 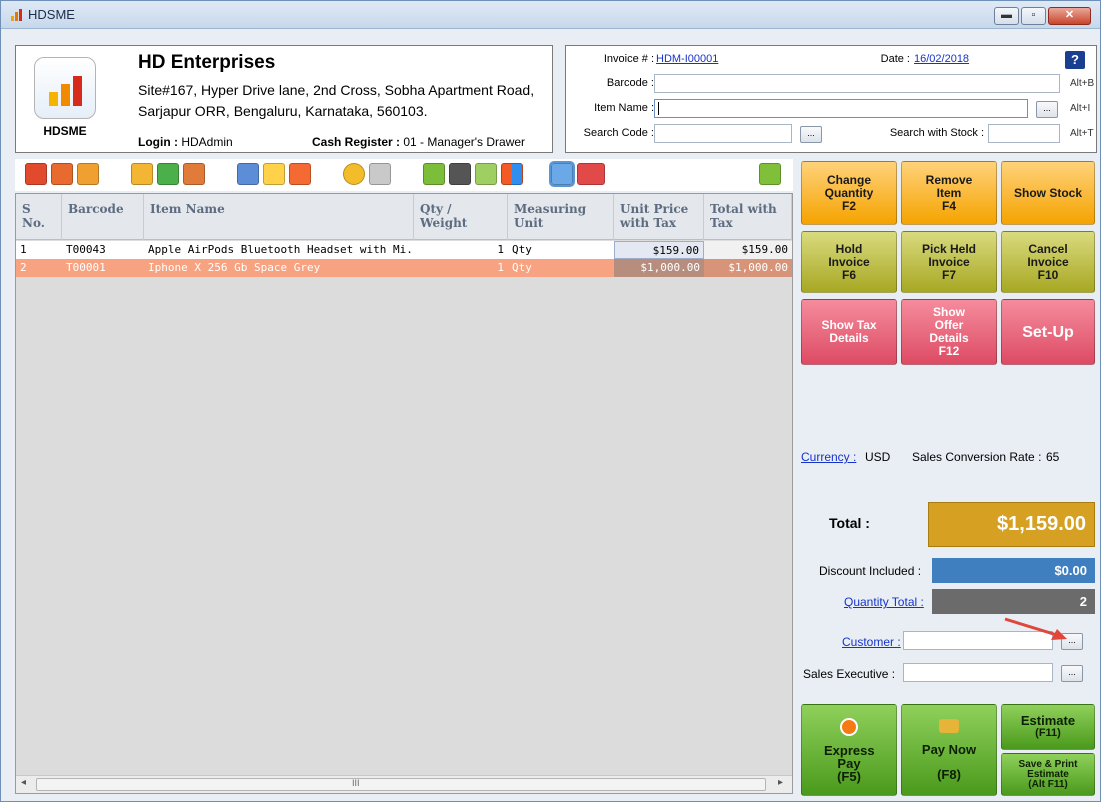 I want to click on show-offer-key: F12, so click(x=949, y=351).